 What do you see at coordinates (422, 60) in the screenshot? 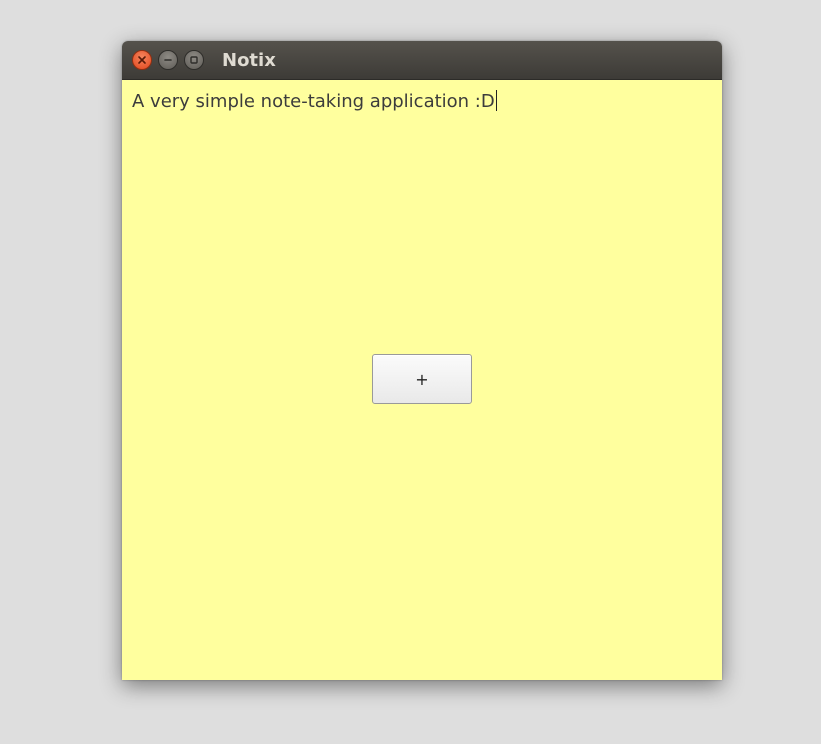
I see `title-bar: Notix` at bounding box center [422, 60].